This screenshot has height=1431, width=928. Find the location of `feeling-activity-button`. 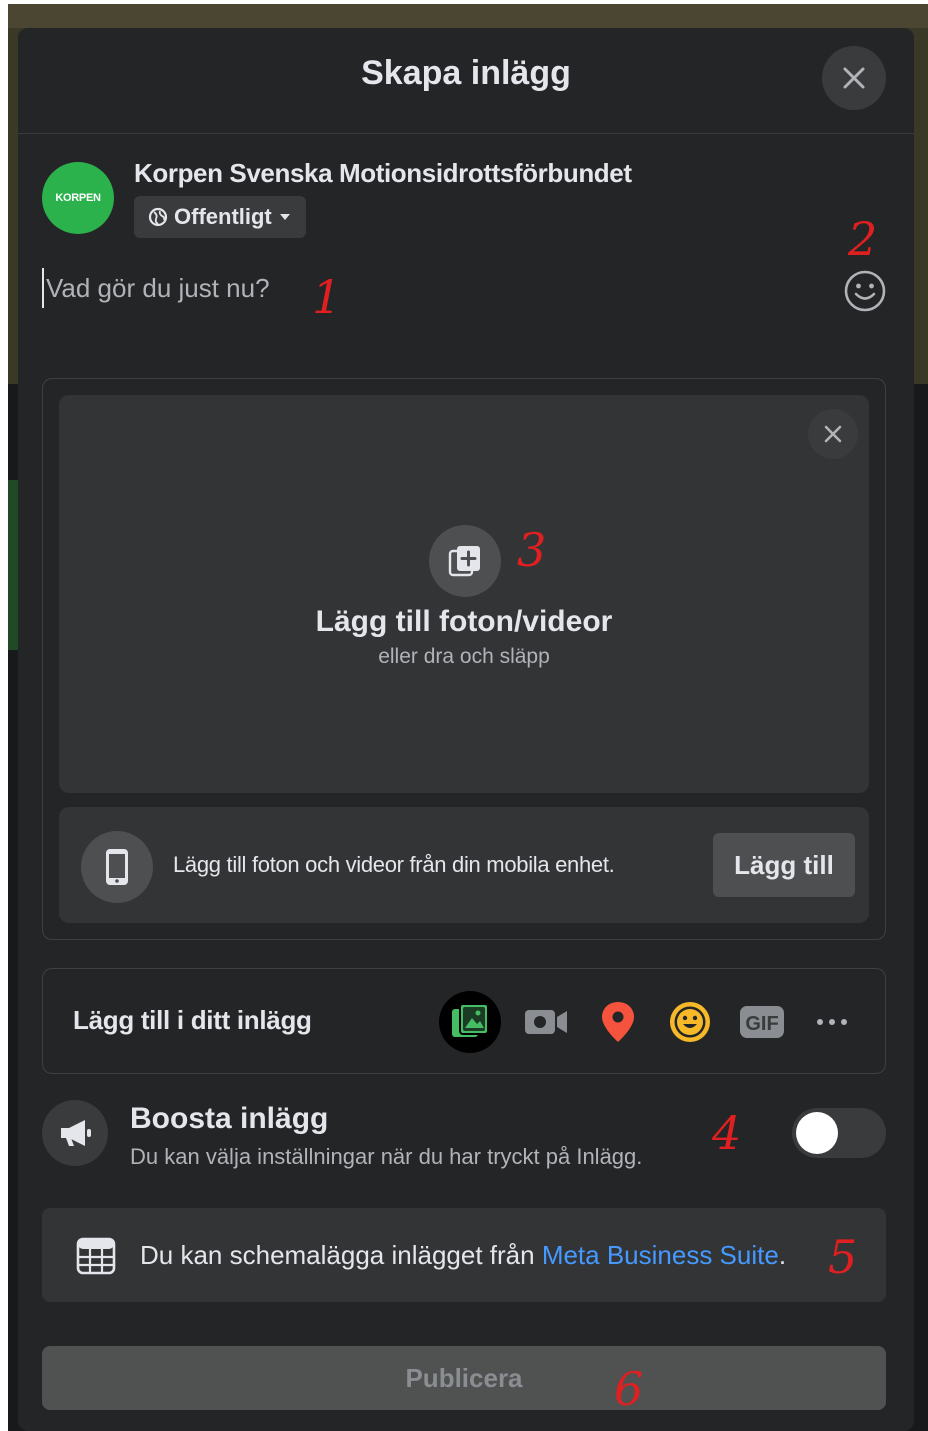

feeling-activity-button is located at coordinates (690, 1022).